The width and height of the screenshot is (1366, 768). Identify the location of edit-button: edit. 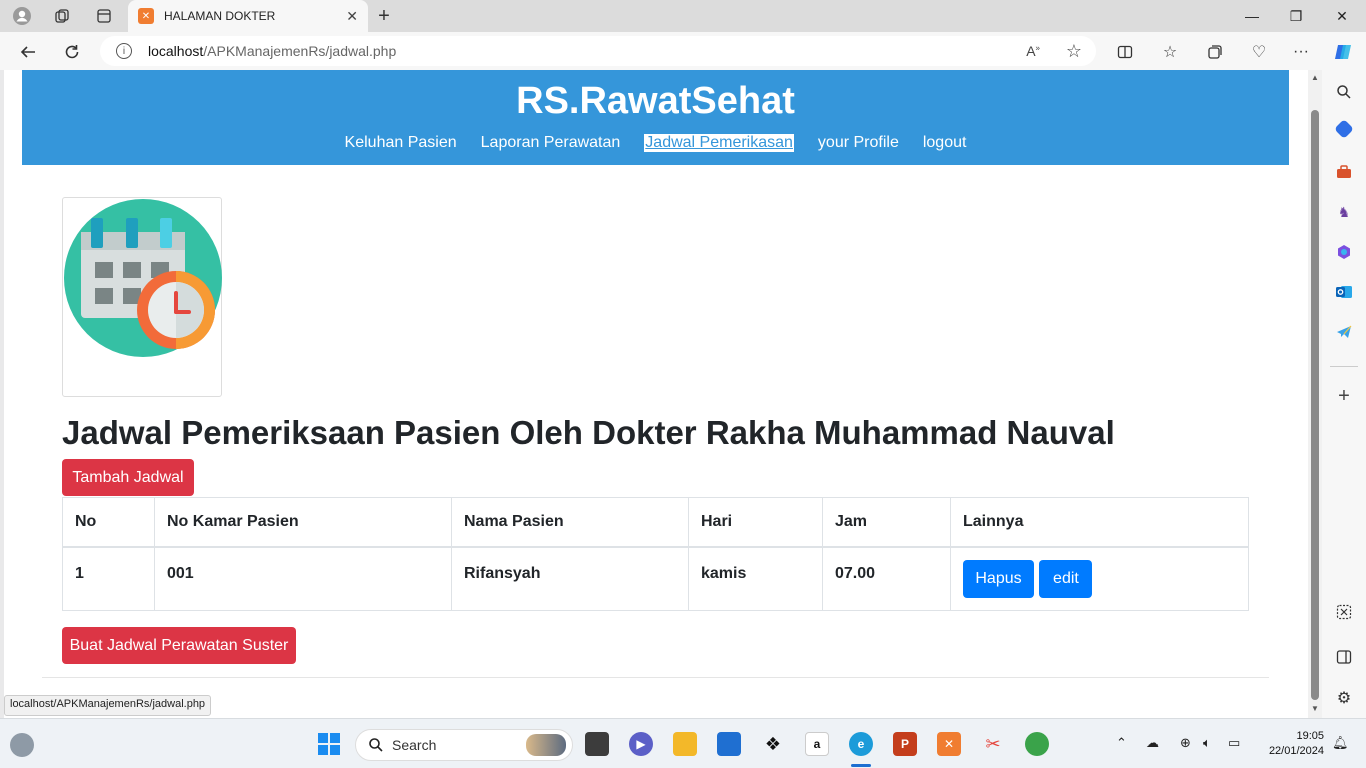
(1066, 578).